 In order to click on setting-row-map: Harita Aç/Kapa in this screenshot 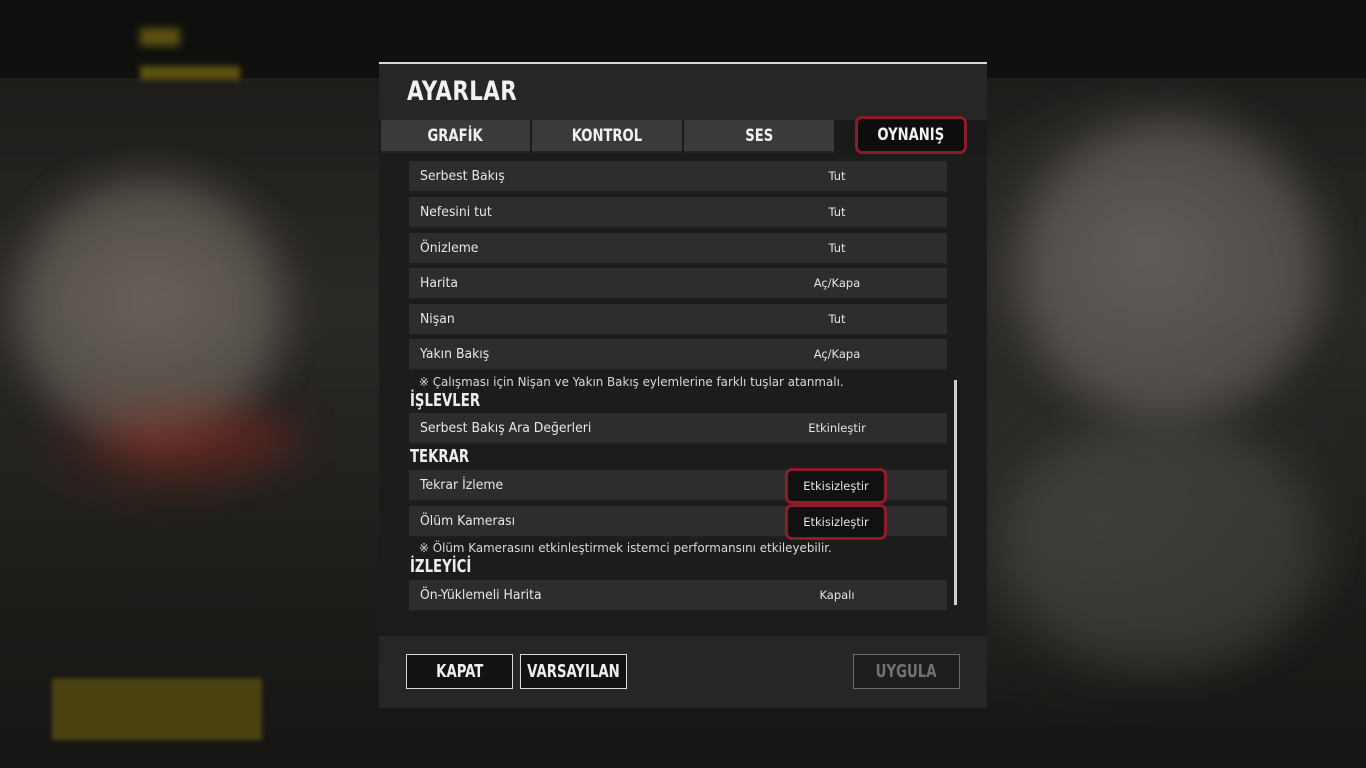, I will do `click(678, 284)`.